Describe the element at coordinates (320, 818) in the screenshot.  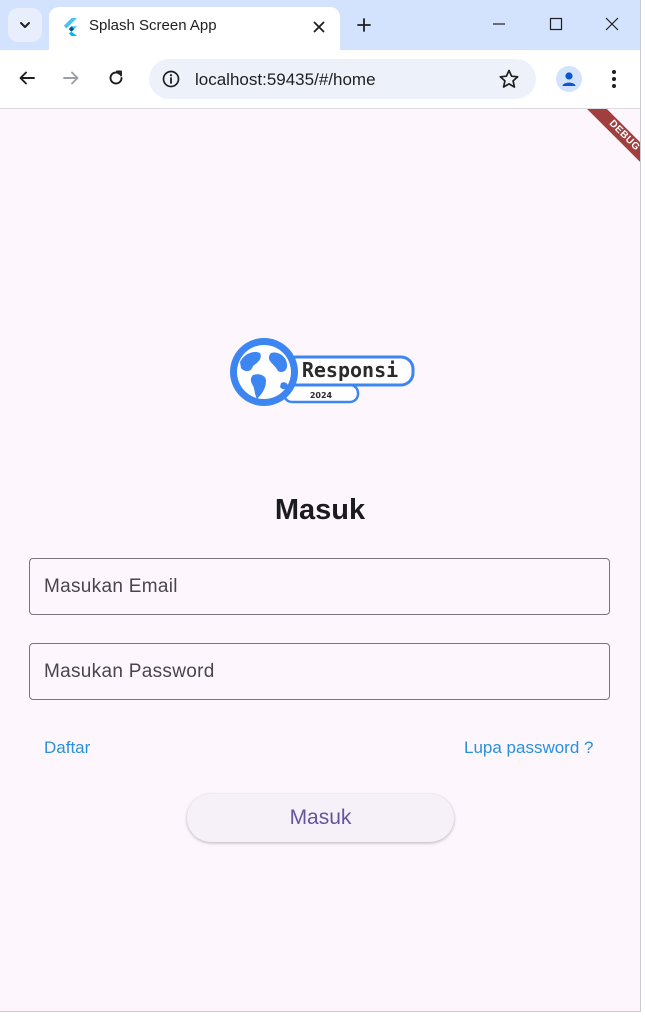
I see `login-button: Masuk` at that location.